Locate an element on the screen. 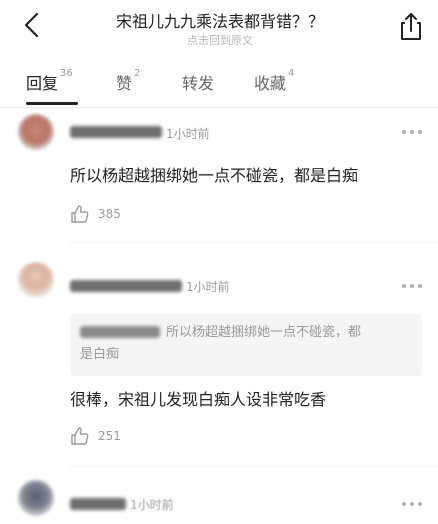 Image resolution: width=438 pixels, height=524 pixels. quoted-text-line1: 所以杨超越捆绑她一点不碰瓷，都 is located at coordinates (264, 332).